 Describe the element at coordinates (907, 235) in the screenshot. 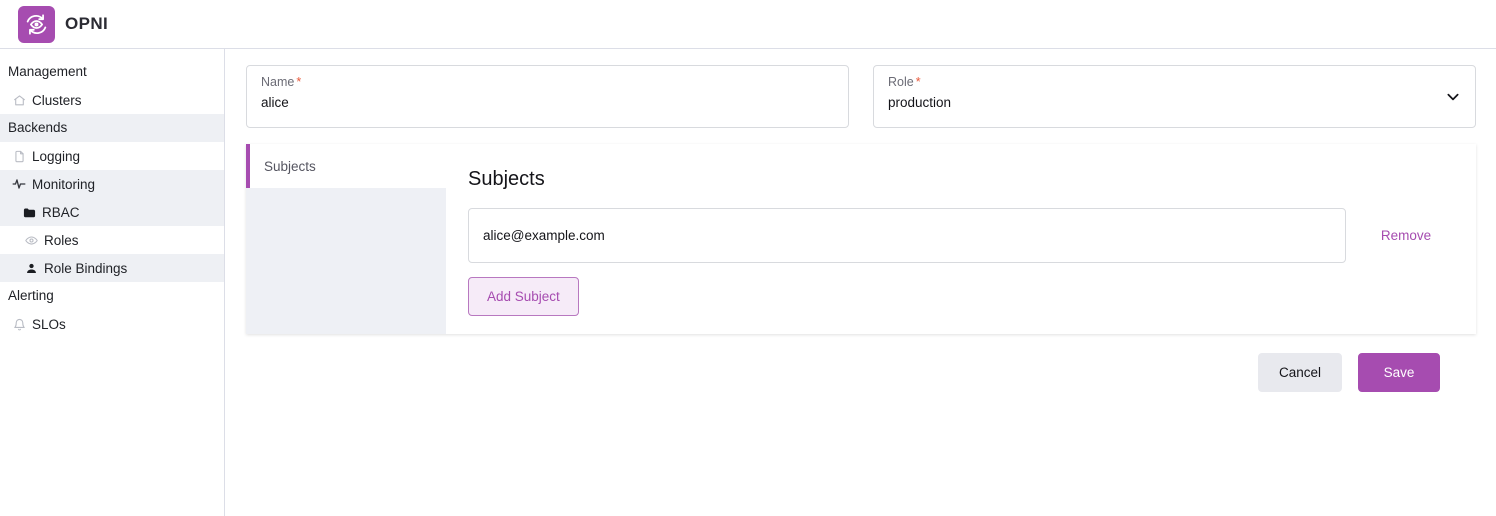

I see `subject-input: alice@example.com` at that location.